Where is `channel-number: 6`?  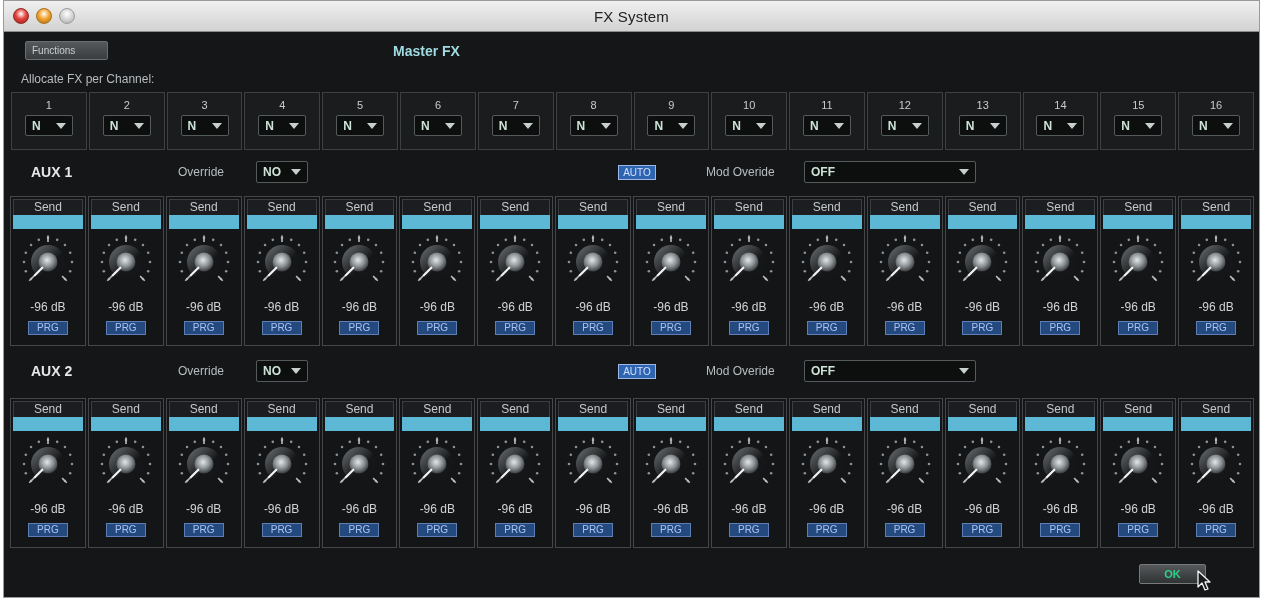 channel-number: 6 is located at coordinates (438, 105).